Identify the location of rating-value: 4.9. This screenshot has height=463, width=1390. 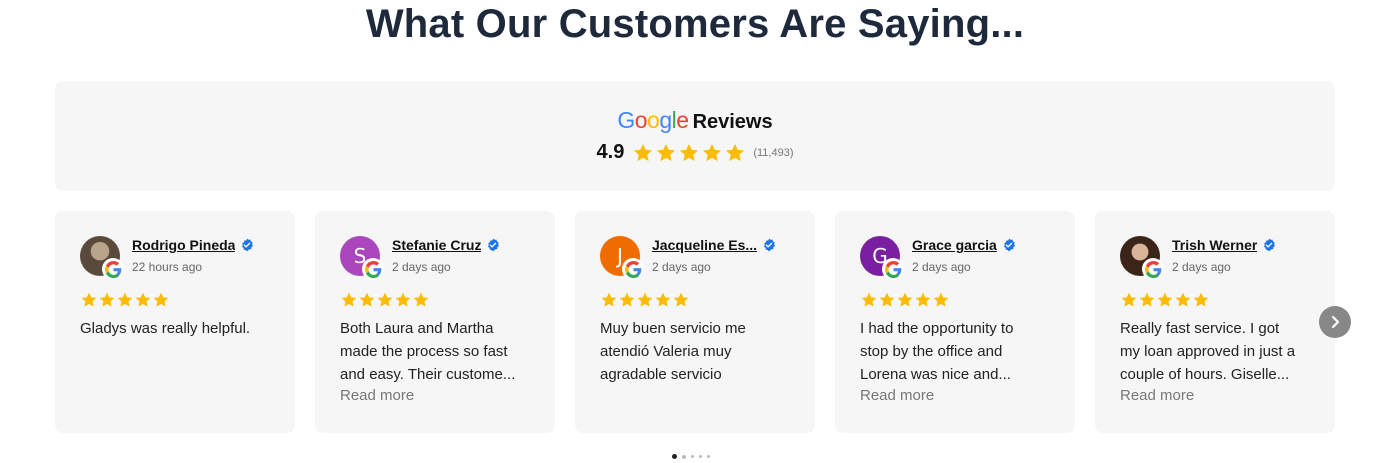
(610, 152).